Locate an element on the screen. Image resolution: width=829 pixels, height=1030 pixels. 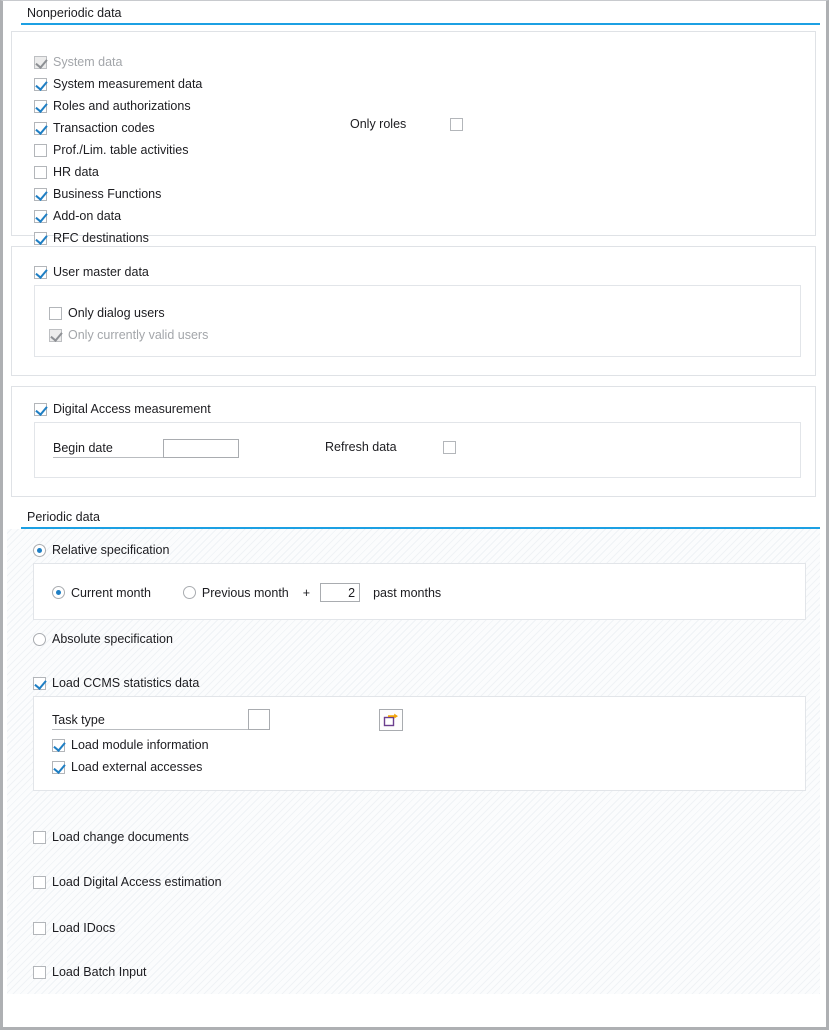
checkbox-load-digital-access-estimation is located at coordinates (39, 882).